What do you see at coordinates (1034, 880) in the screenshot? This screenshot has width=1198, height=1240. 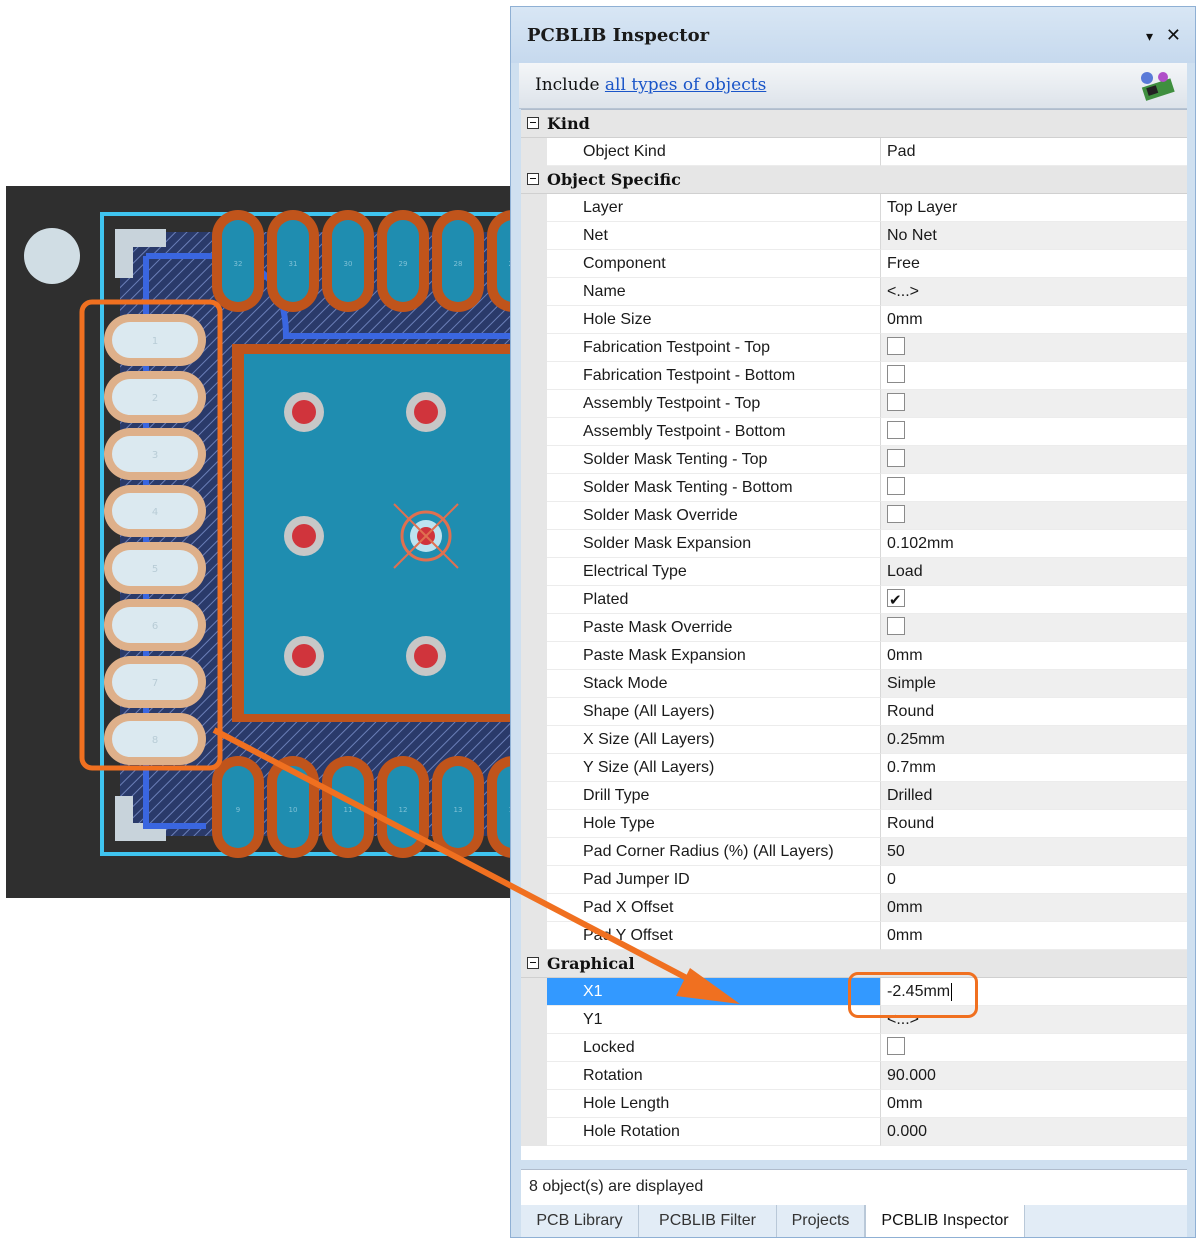 I see `property-value: 0` at bounding box center [1034, 880].